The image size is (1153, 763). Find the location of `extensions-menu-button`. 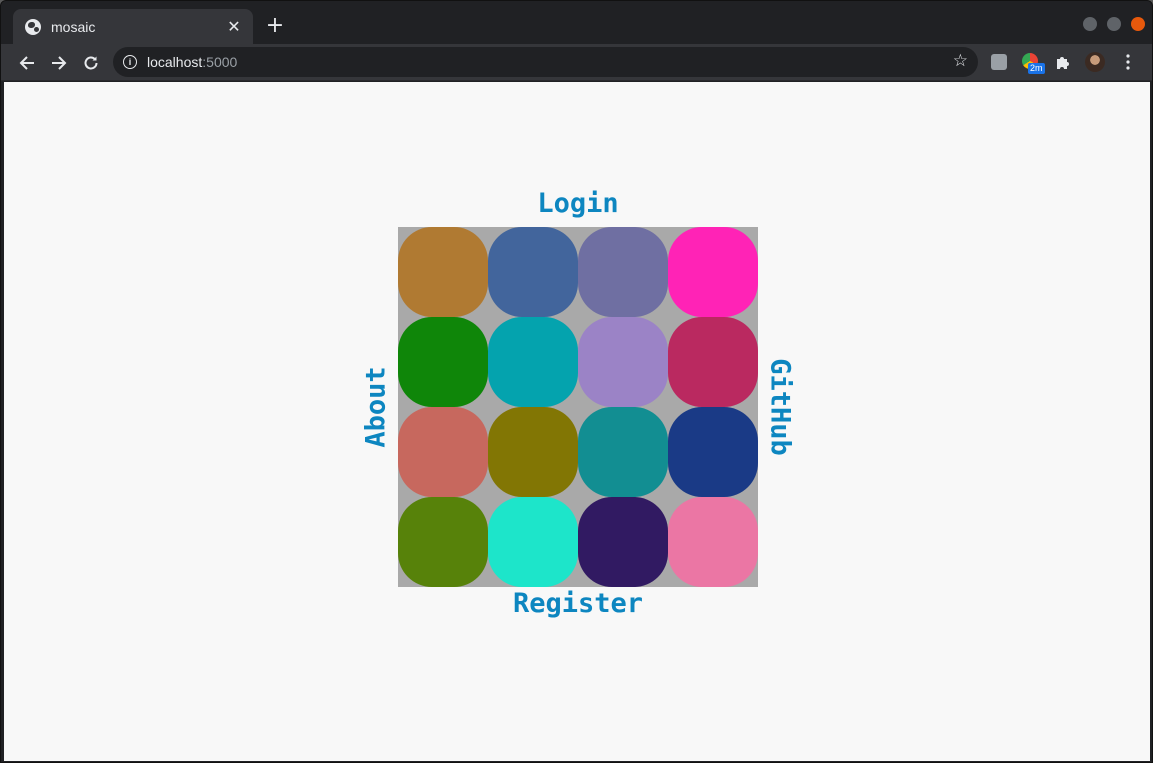

extensions-menu-button is located at coordinates (1063, 62).